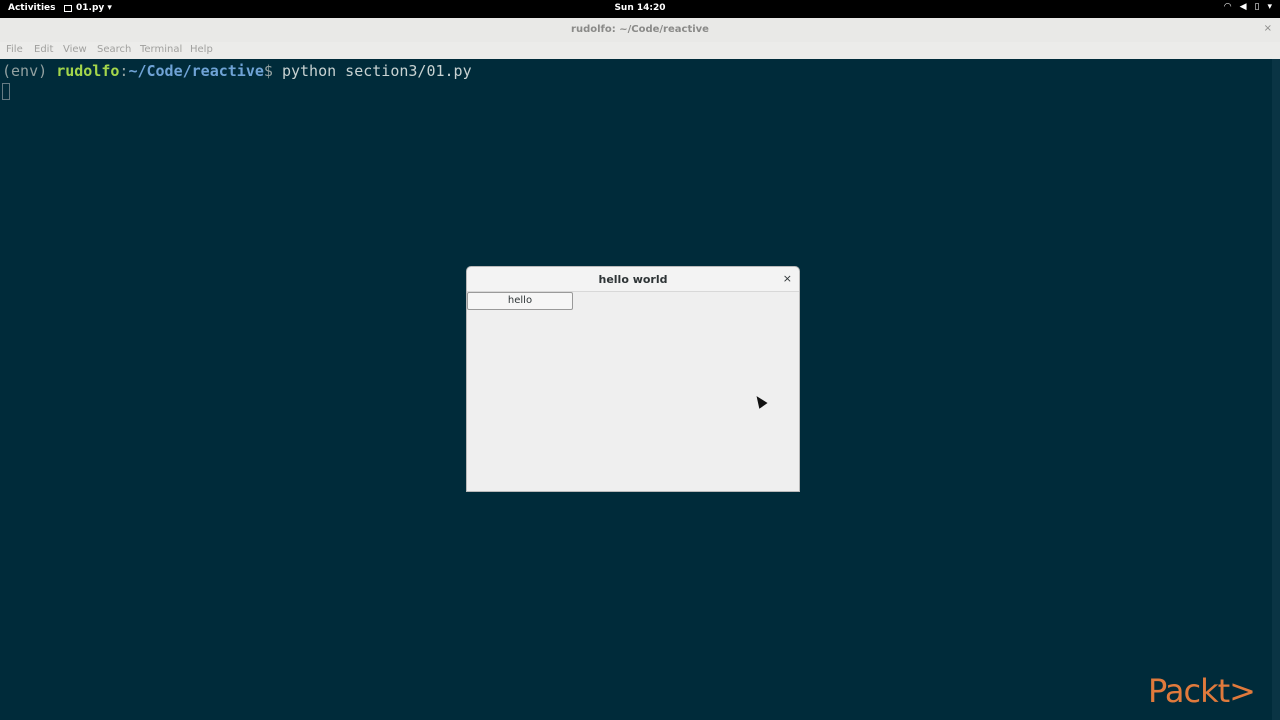  What do you see at coordinates (1268, 28) in the screenshot?
I see `close-icon: ×` at bounding box center [1268, 28].